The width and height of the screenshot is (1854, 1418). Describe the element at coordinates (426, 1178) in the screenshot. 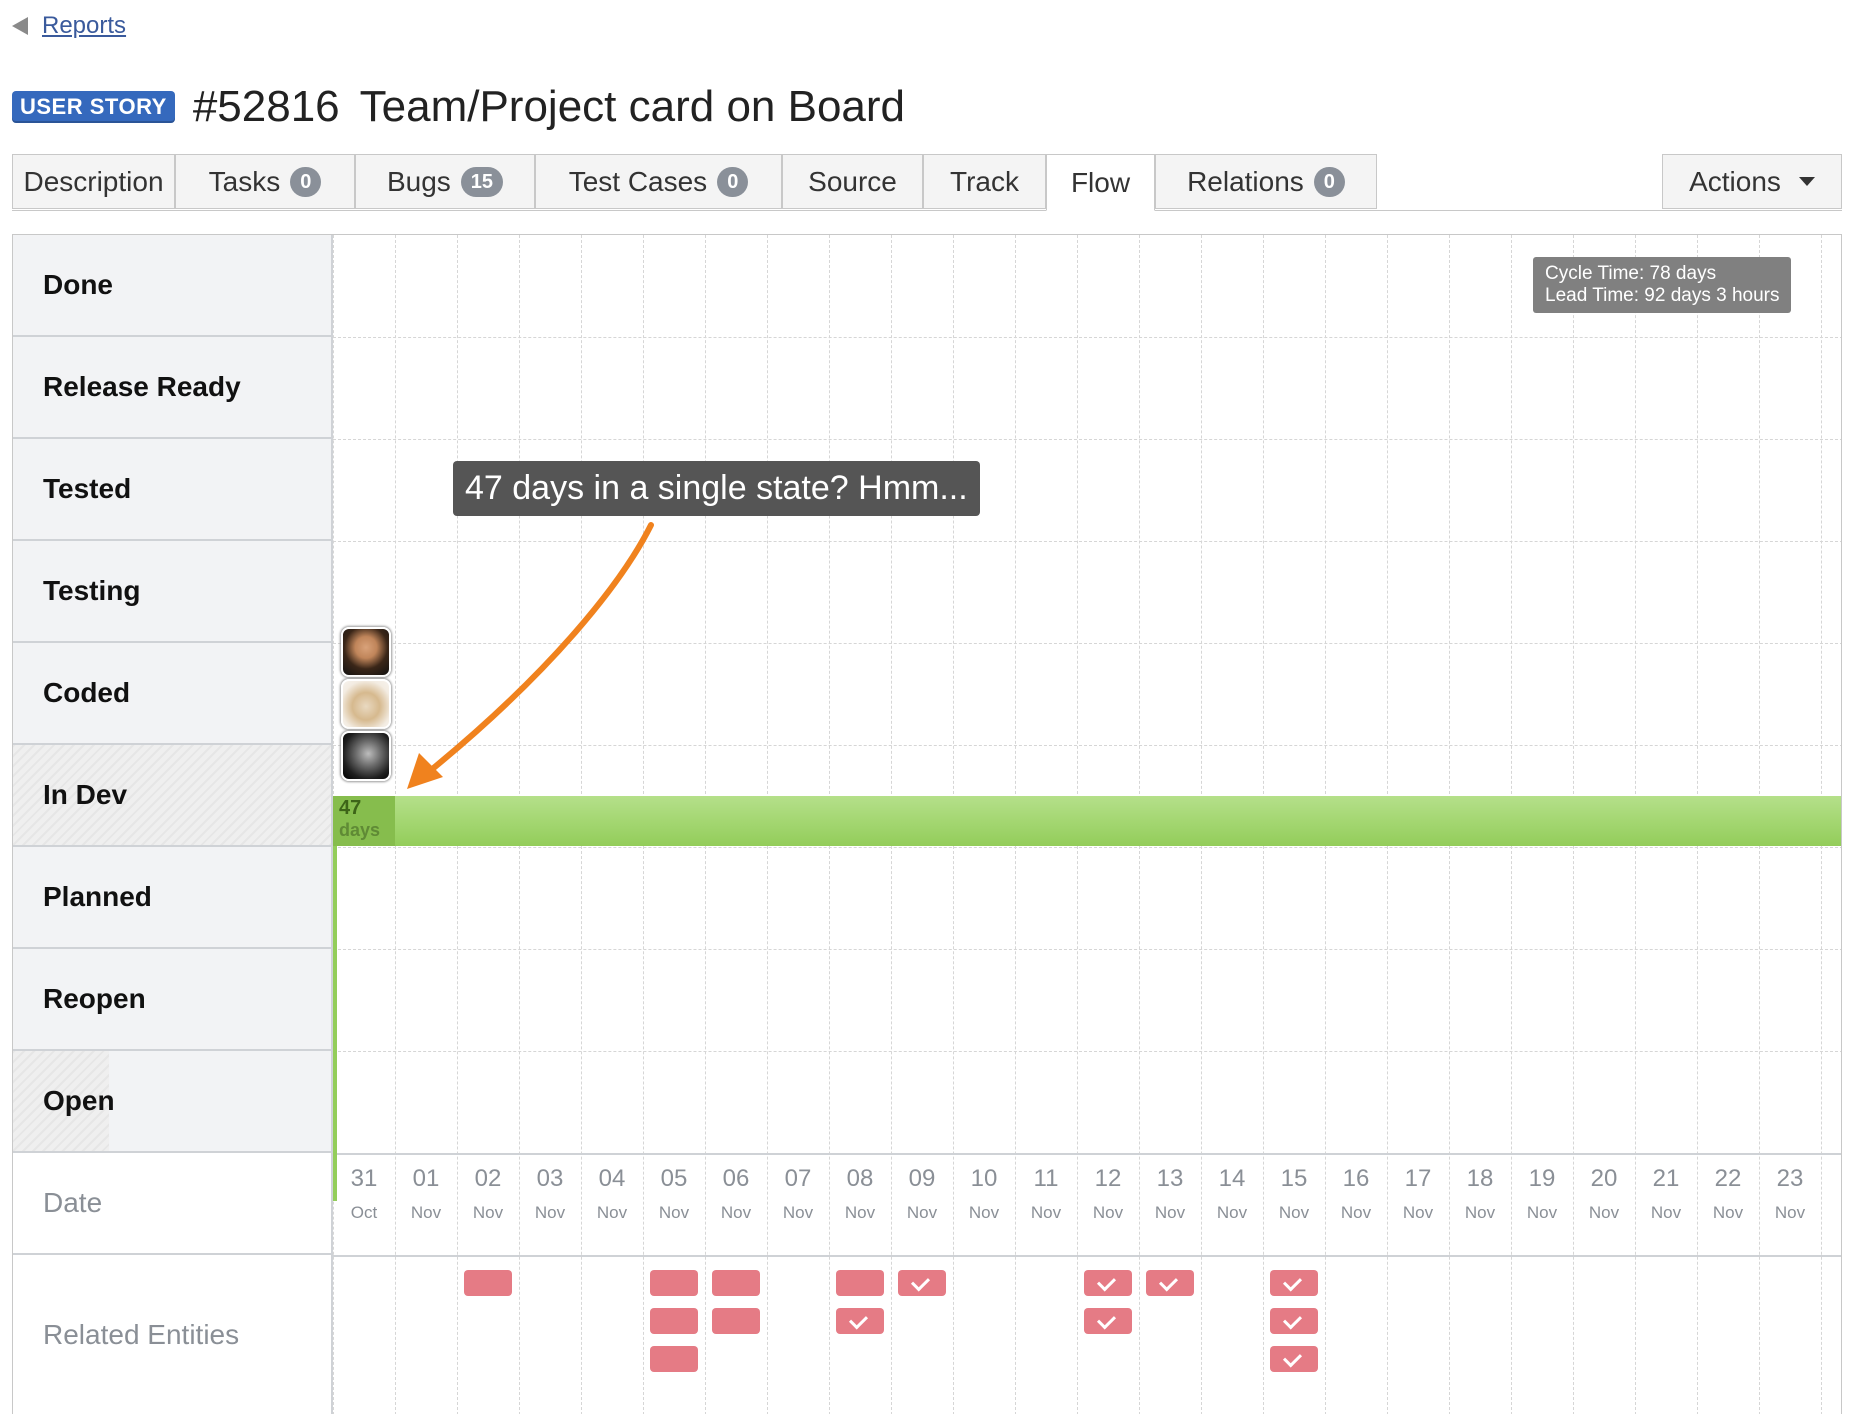

I see `date-day: 01` at that location.